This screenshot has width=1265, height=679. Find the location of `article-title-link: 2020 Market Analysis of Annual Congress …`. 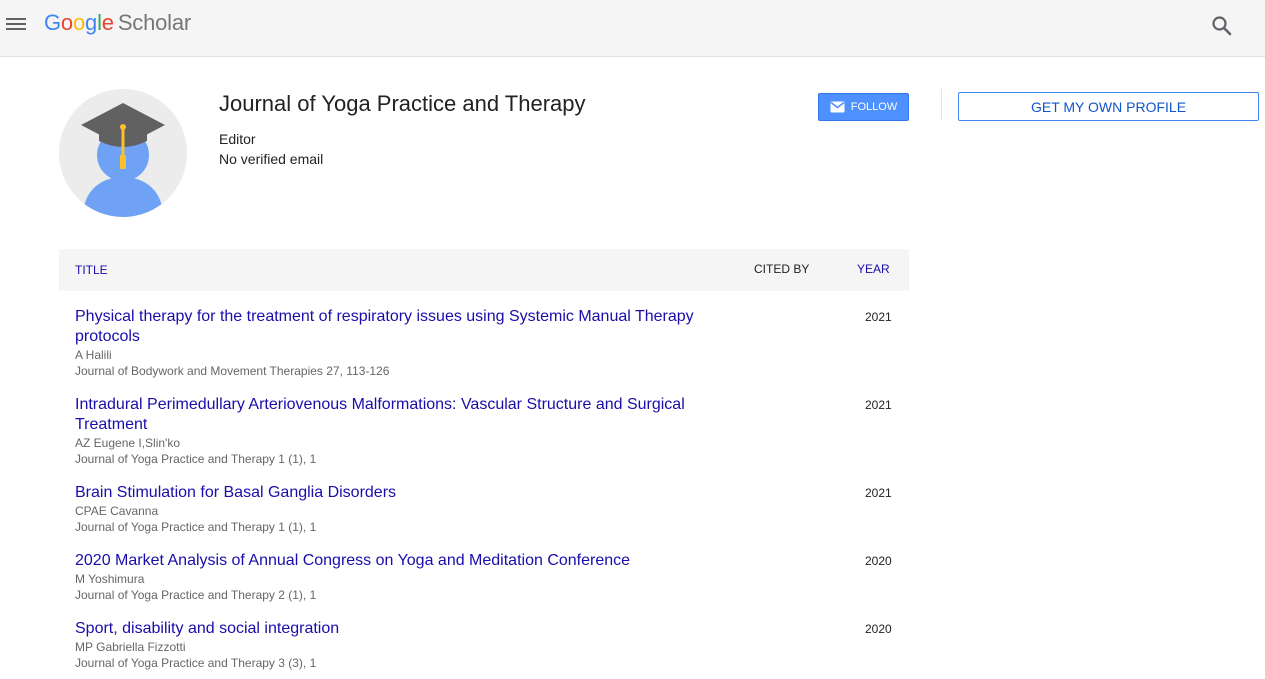

article-title-link: 2020 Market Analysis of Annual Congress … is located at coordinates (395, 561).